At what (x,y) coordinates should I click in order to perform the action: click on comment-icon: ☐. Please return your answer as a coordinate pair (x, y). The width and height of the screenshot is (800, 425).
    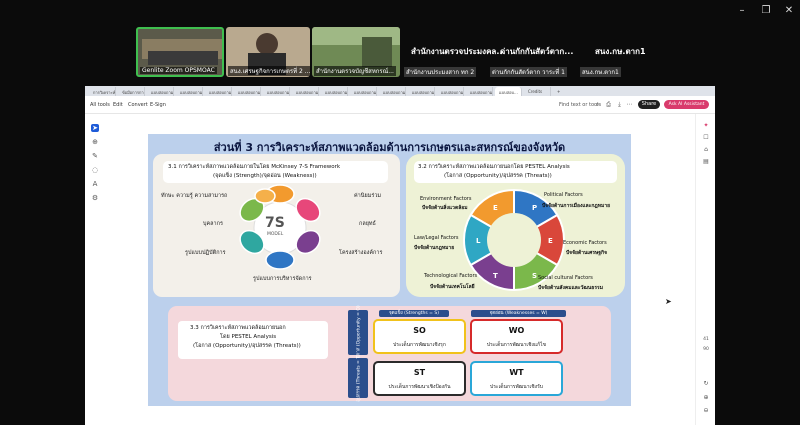
    Looking at the image, I should click on (706, 138).